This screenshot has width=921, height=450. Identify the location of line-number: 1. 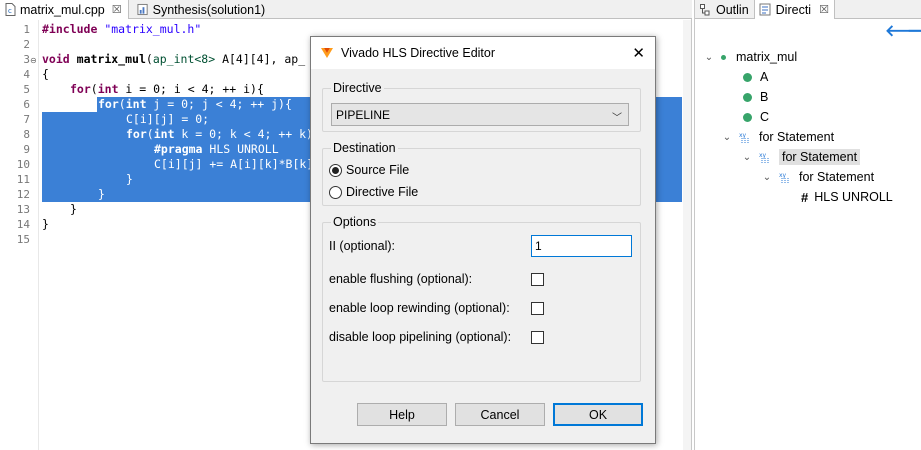
(26, 29).